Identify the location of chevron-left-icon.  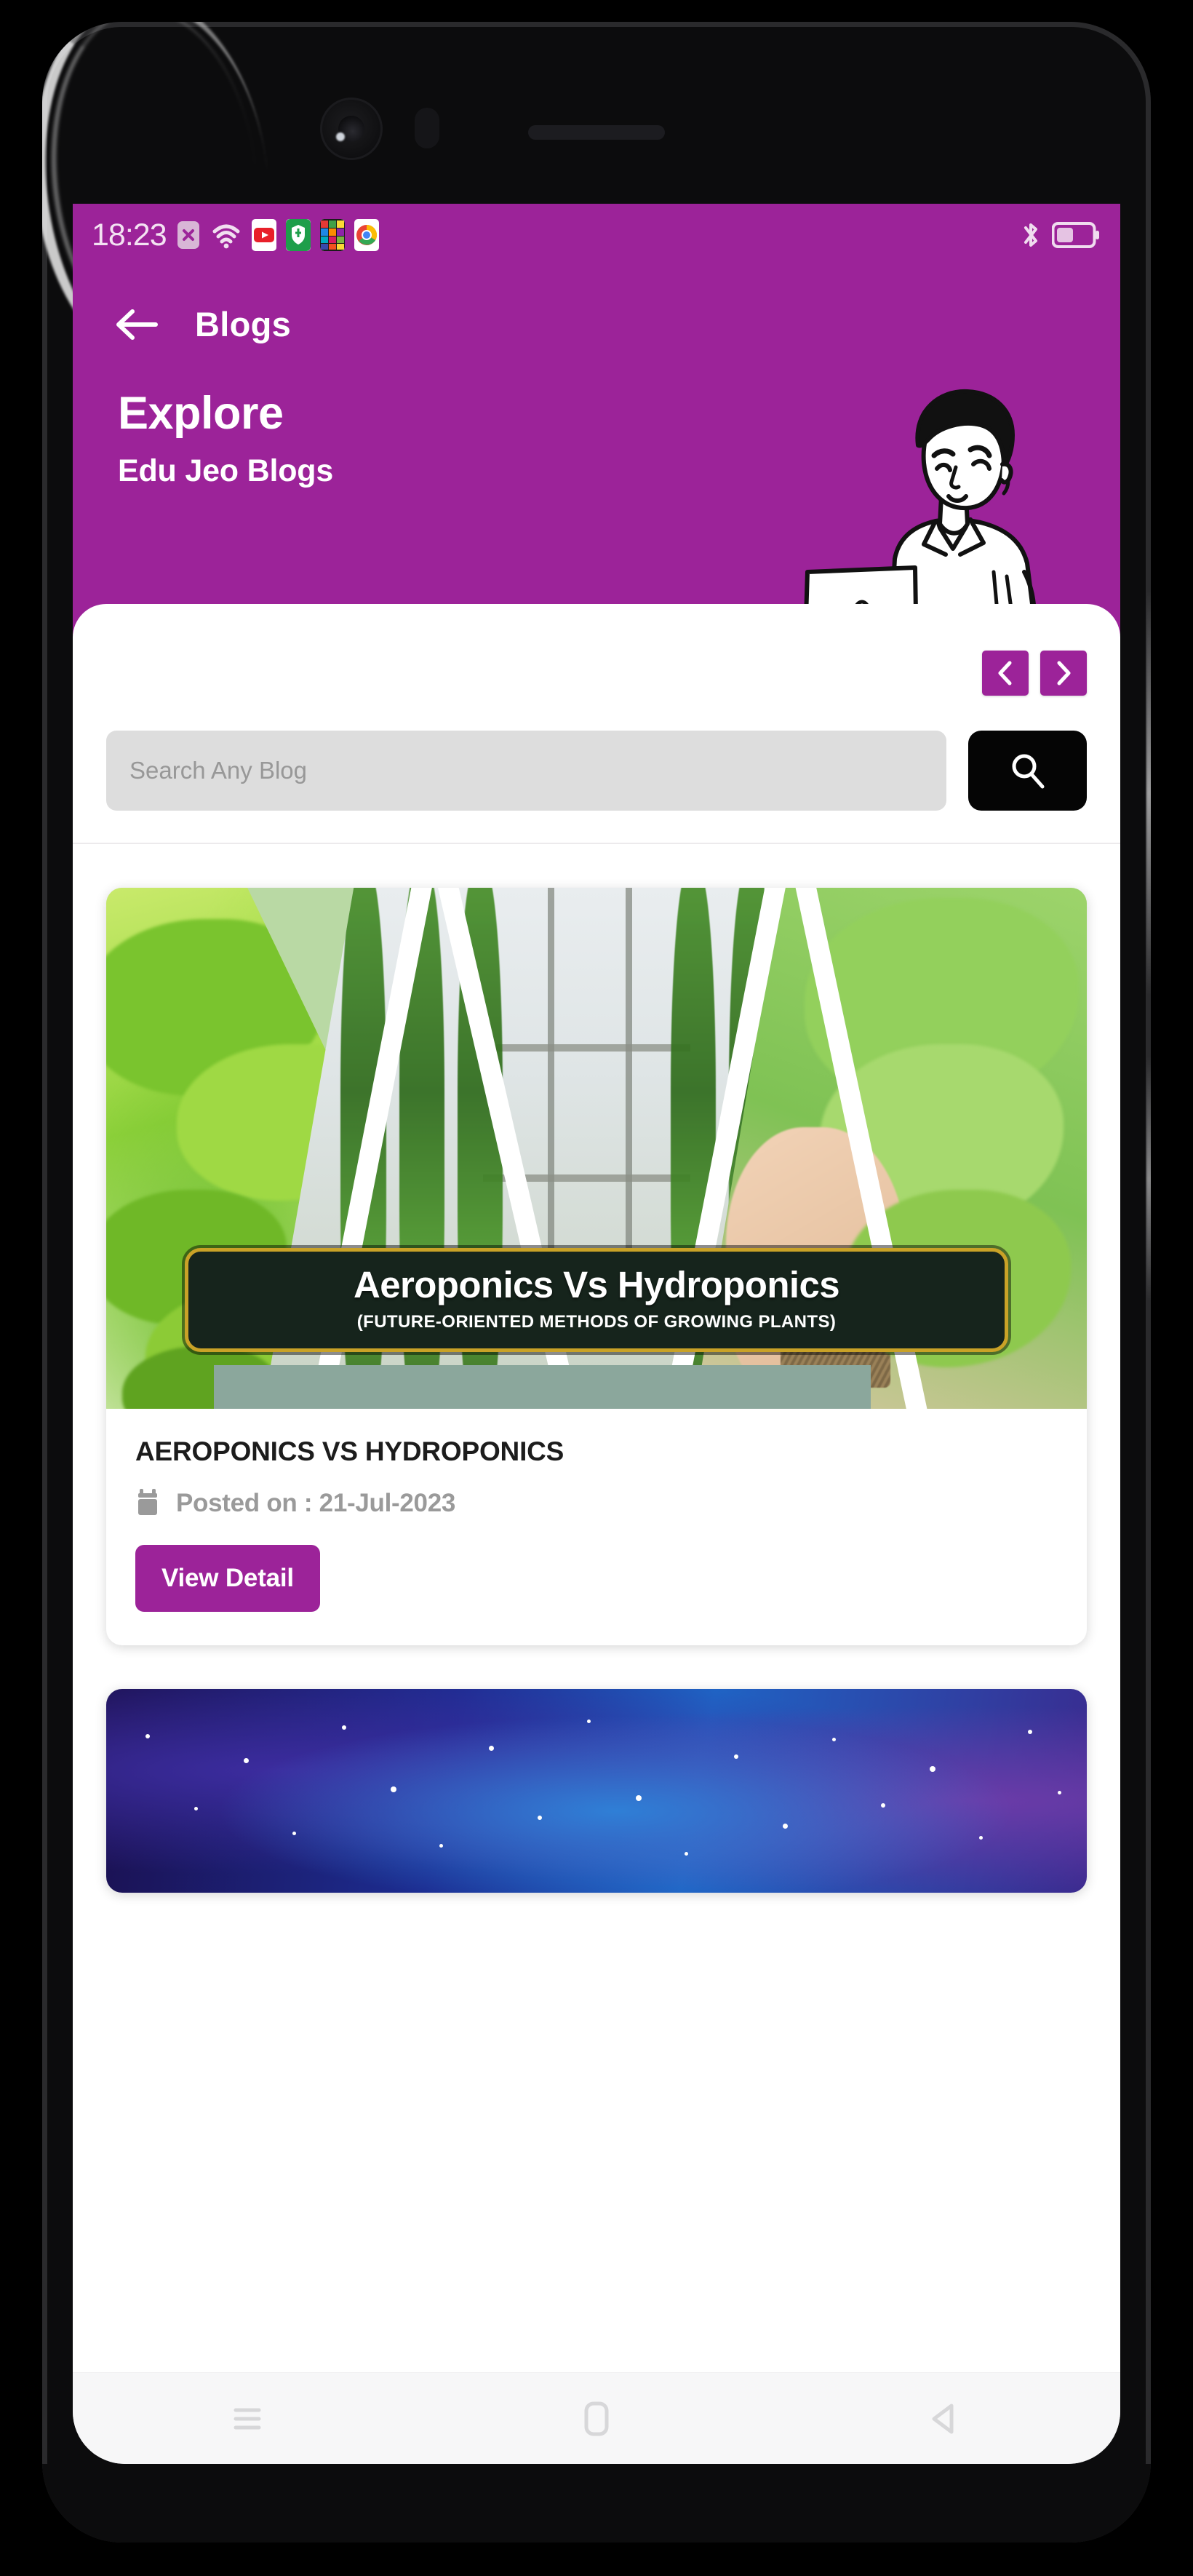
(1005, 673).